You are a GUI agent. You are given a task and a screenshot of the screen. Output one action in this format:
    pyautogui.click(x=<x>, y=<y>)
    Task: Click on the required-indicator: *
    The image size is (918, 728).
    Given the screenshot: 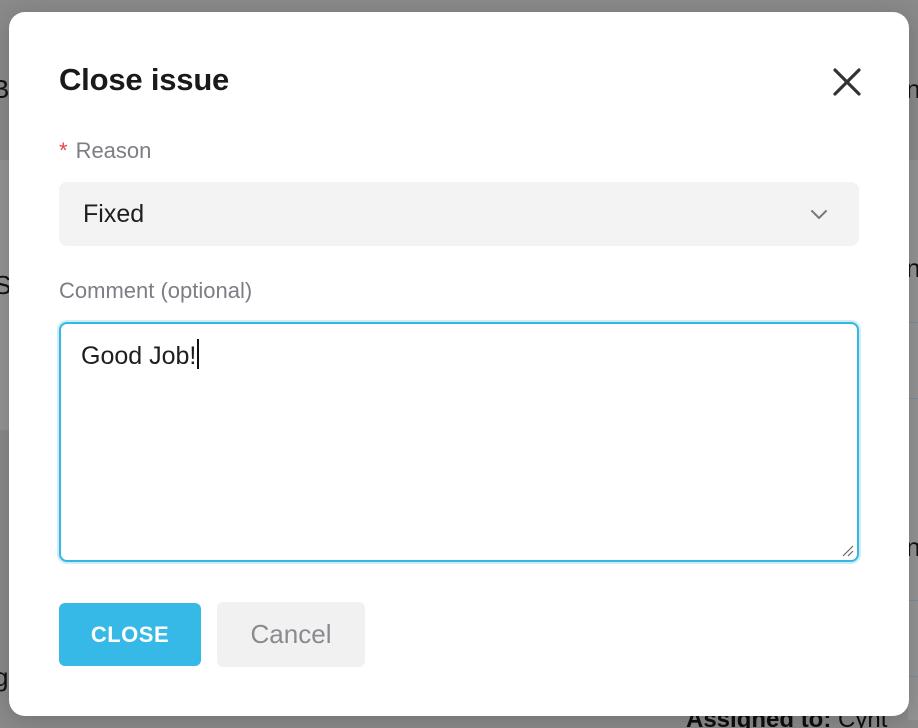 What is the action you would take?
    pyautogui.click(x=63, y=150)
    